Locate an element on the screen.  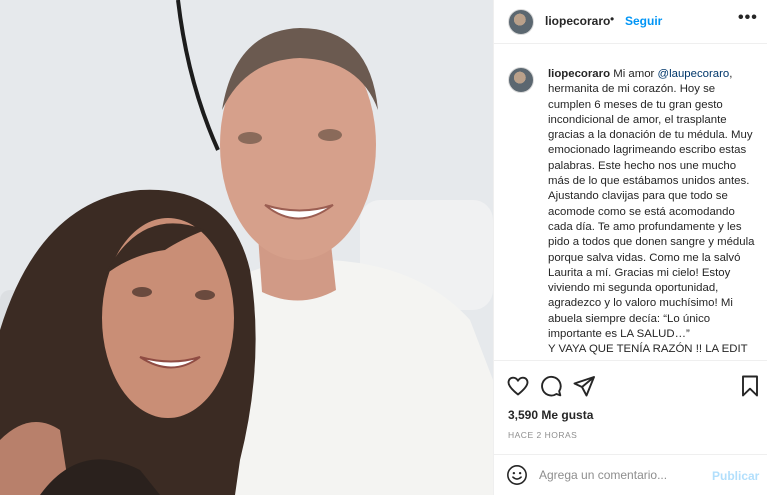
heart-icon is located at coordinates (518, 386).